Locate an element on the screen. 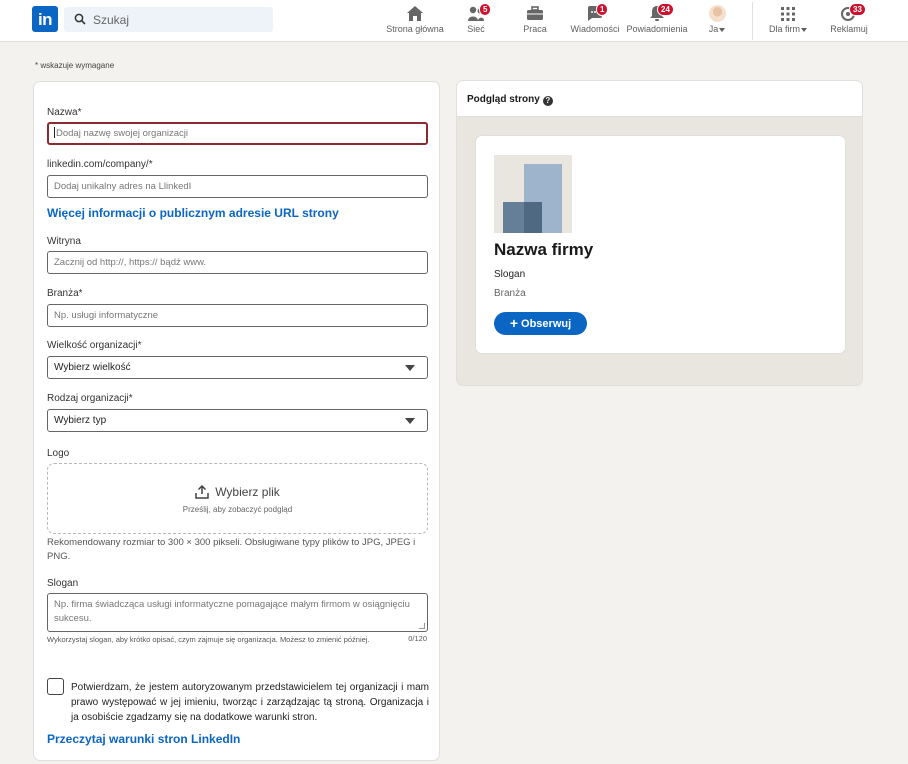 This screenshot has width=908, height=764. grid-apps-icon is located at coordinates (788, 14).